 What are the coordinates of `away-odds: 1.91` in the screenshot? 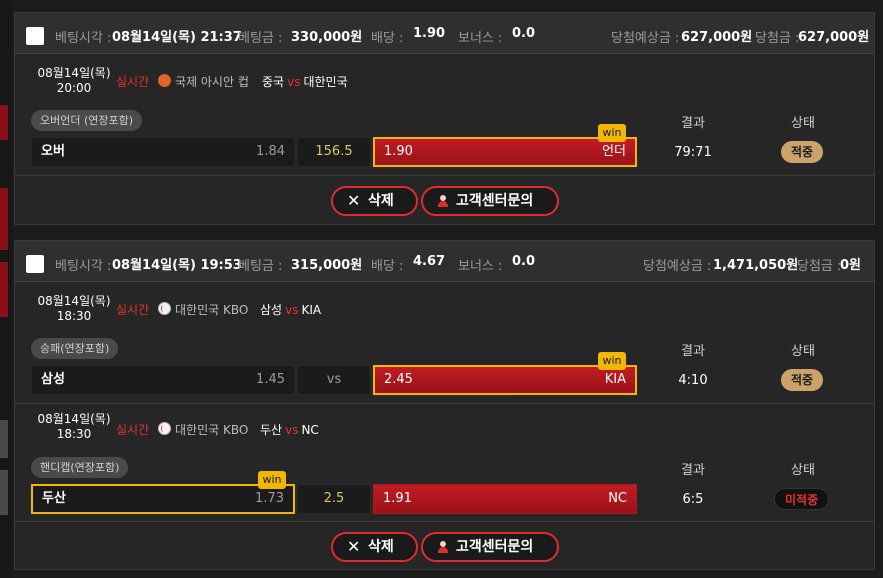 It's located at (397, 498).